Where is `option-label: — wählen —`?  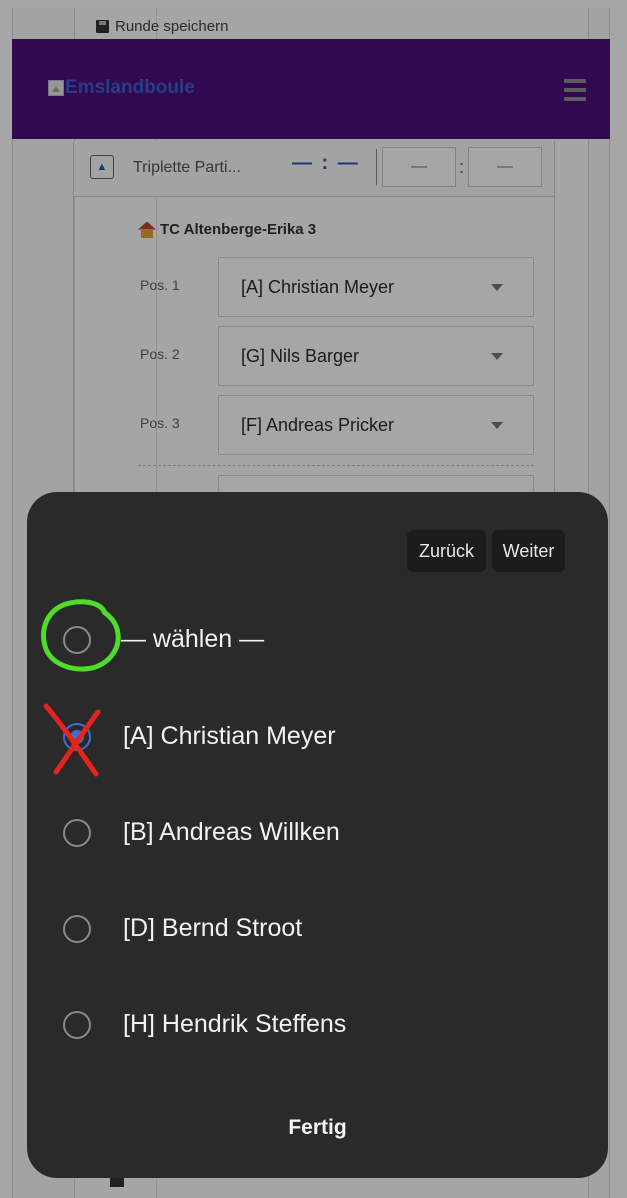
option-label: — wählen — is located at coordinates (193, 639).